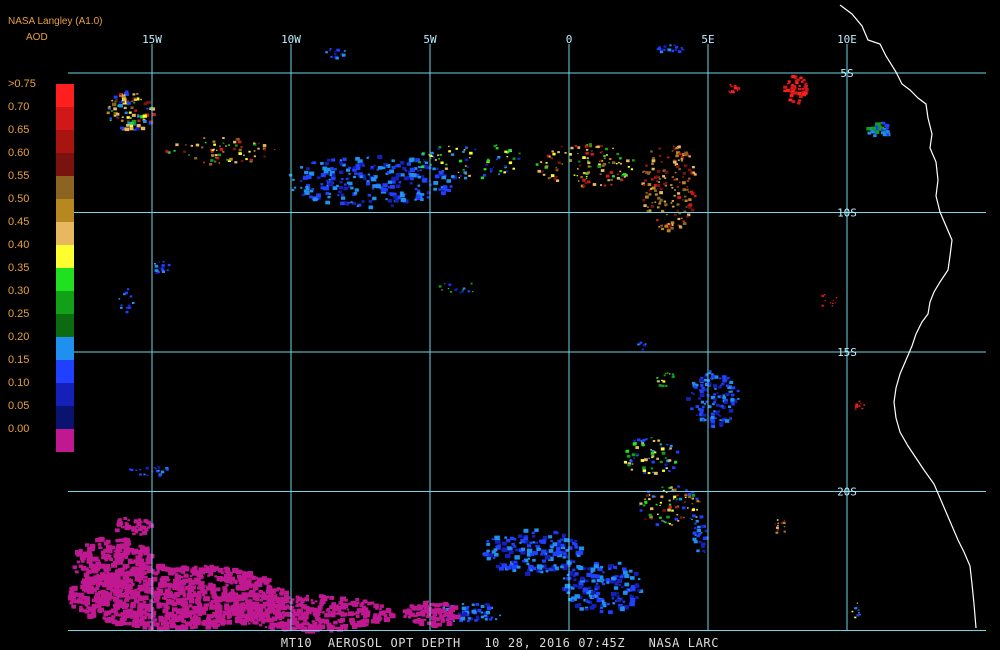 This screenshot has height=650, width=1000. Describe the element at coordinates (707, 39) in the screenshot. I see `lon-label: 5E` at that location.